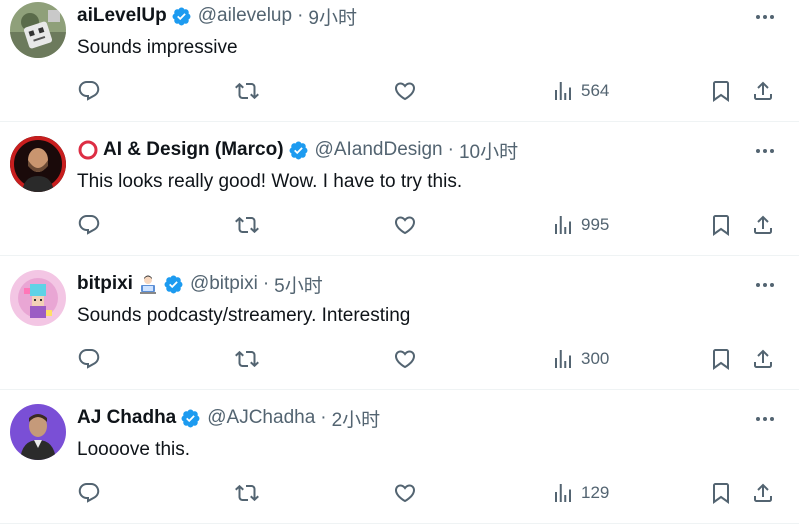 This screenshot has width=799, height=528. I want to click on pixel-character-avatar-icon, so click(38, 298).